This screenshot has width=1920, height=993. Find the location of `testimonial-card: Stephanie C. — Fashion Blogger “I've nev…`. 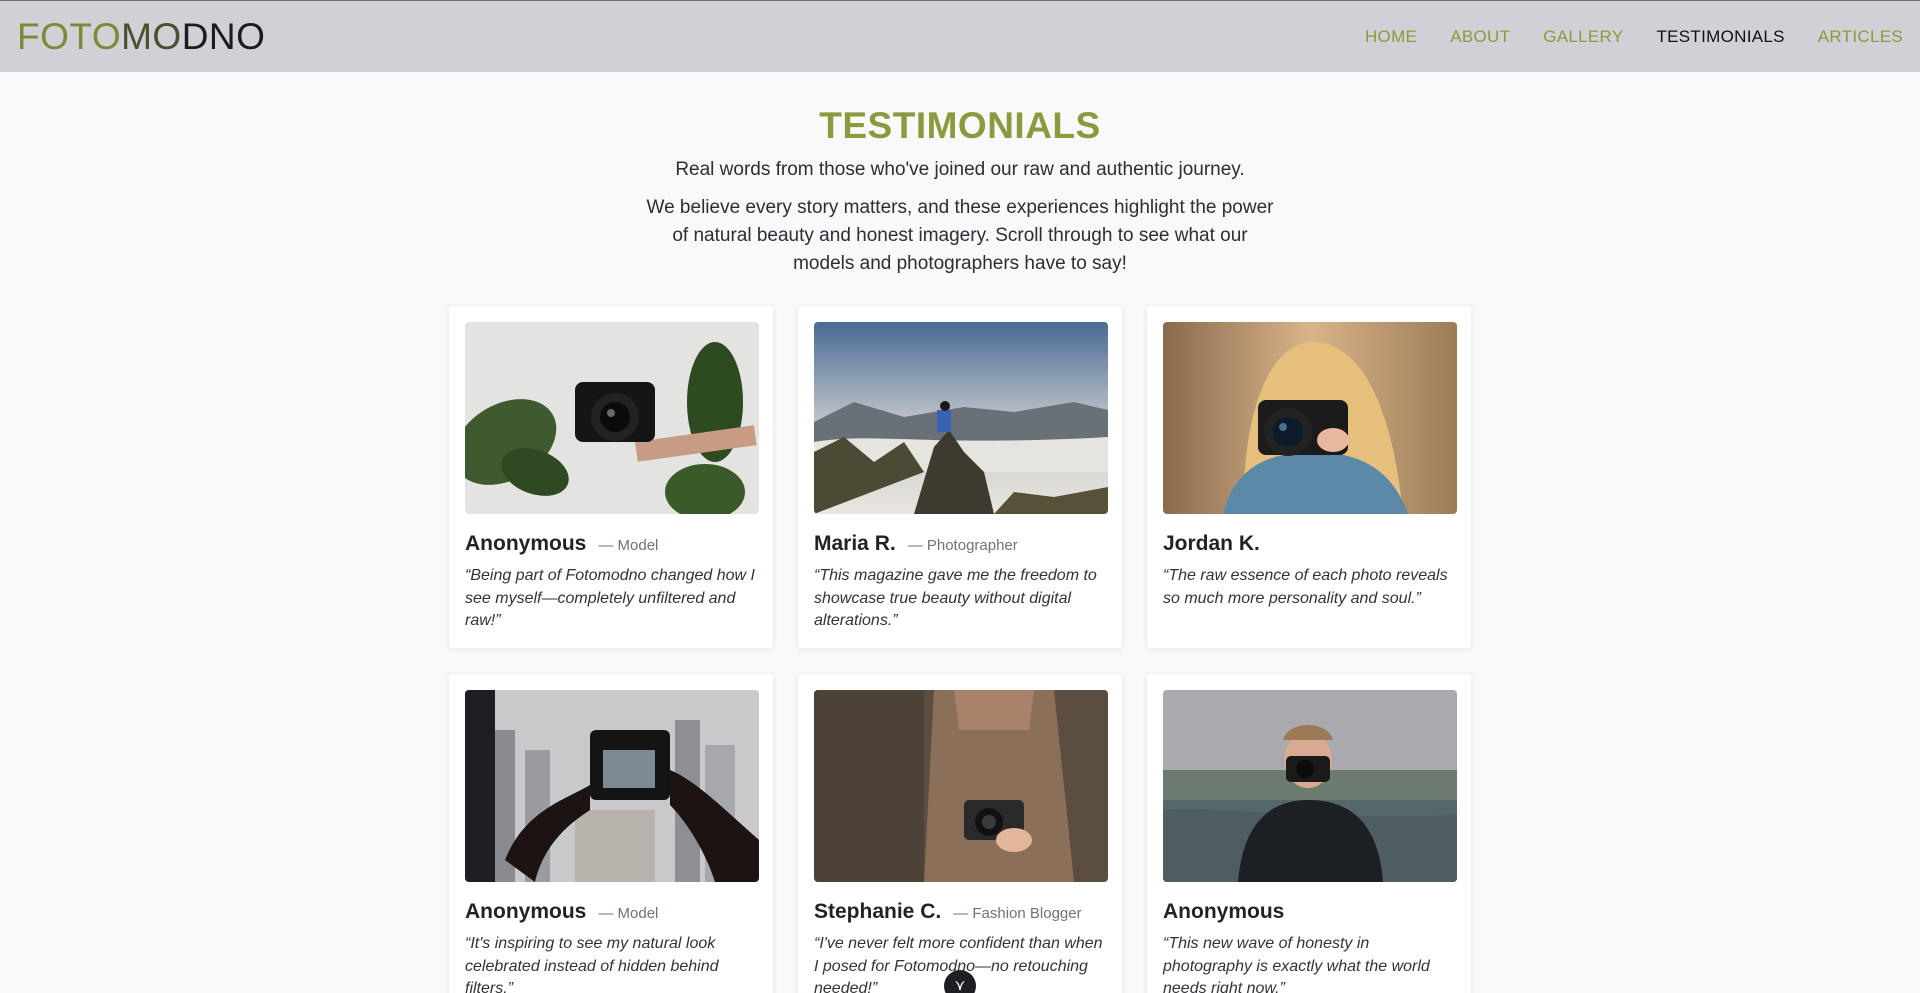

testimonial-card: Stephanie C. — Fashion Blogger “I've nev… is located at coordinates (960, 833).